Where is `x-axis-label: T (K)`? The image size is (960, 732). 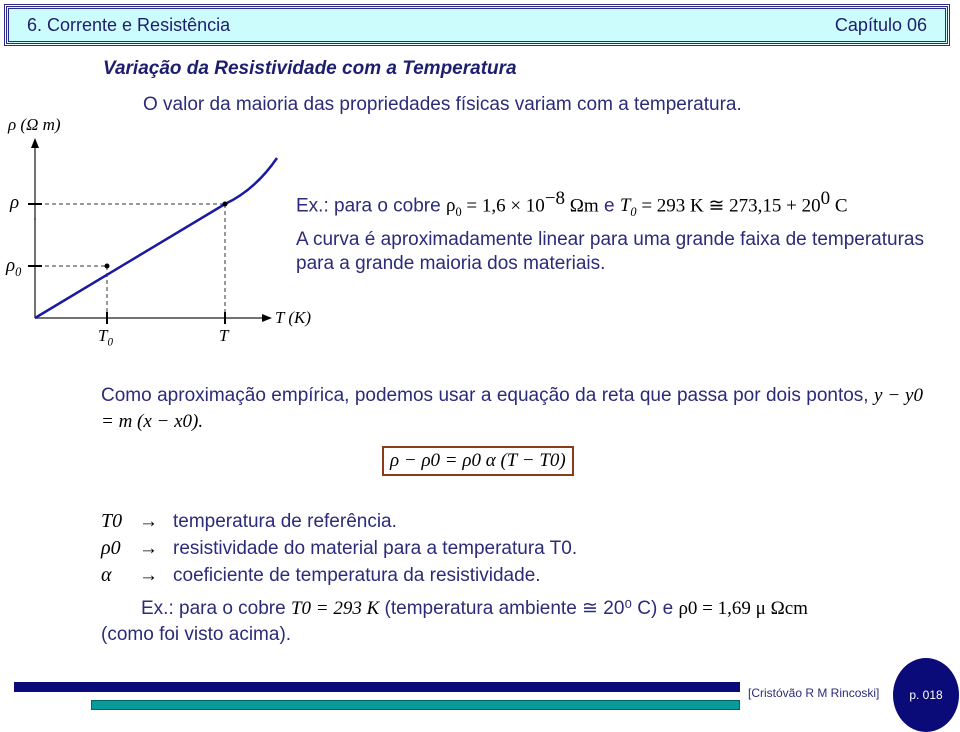
x-axis-label: T (K) is located at coordinates (293, 317).